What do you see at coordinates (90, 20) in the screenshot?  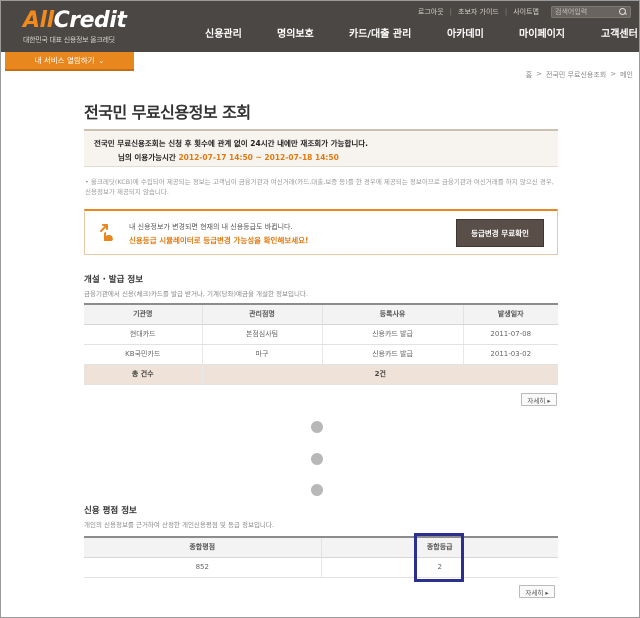 I see `logo-credit-text: Credit` at bounding box center [90, 20].